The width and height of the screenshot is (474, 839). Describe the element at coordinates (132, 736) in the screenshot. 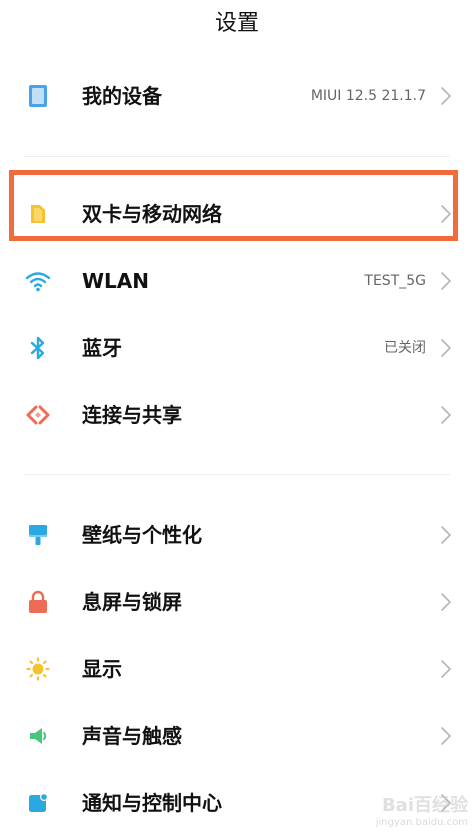

I see `settings-item-label: 声音与触感` at that location.